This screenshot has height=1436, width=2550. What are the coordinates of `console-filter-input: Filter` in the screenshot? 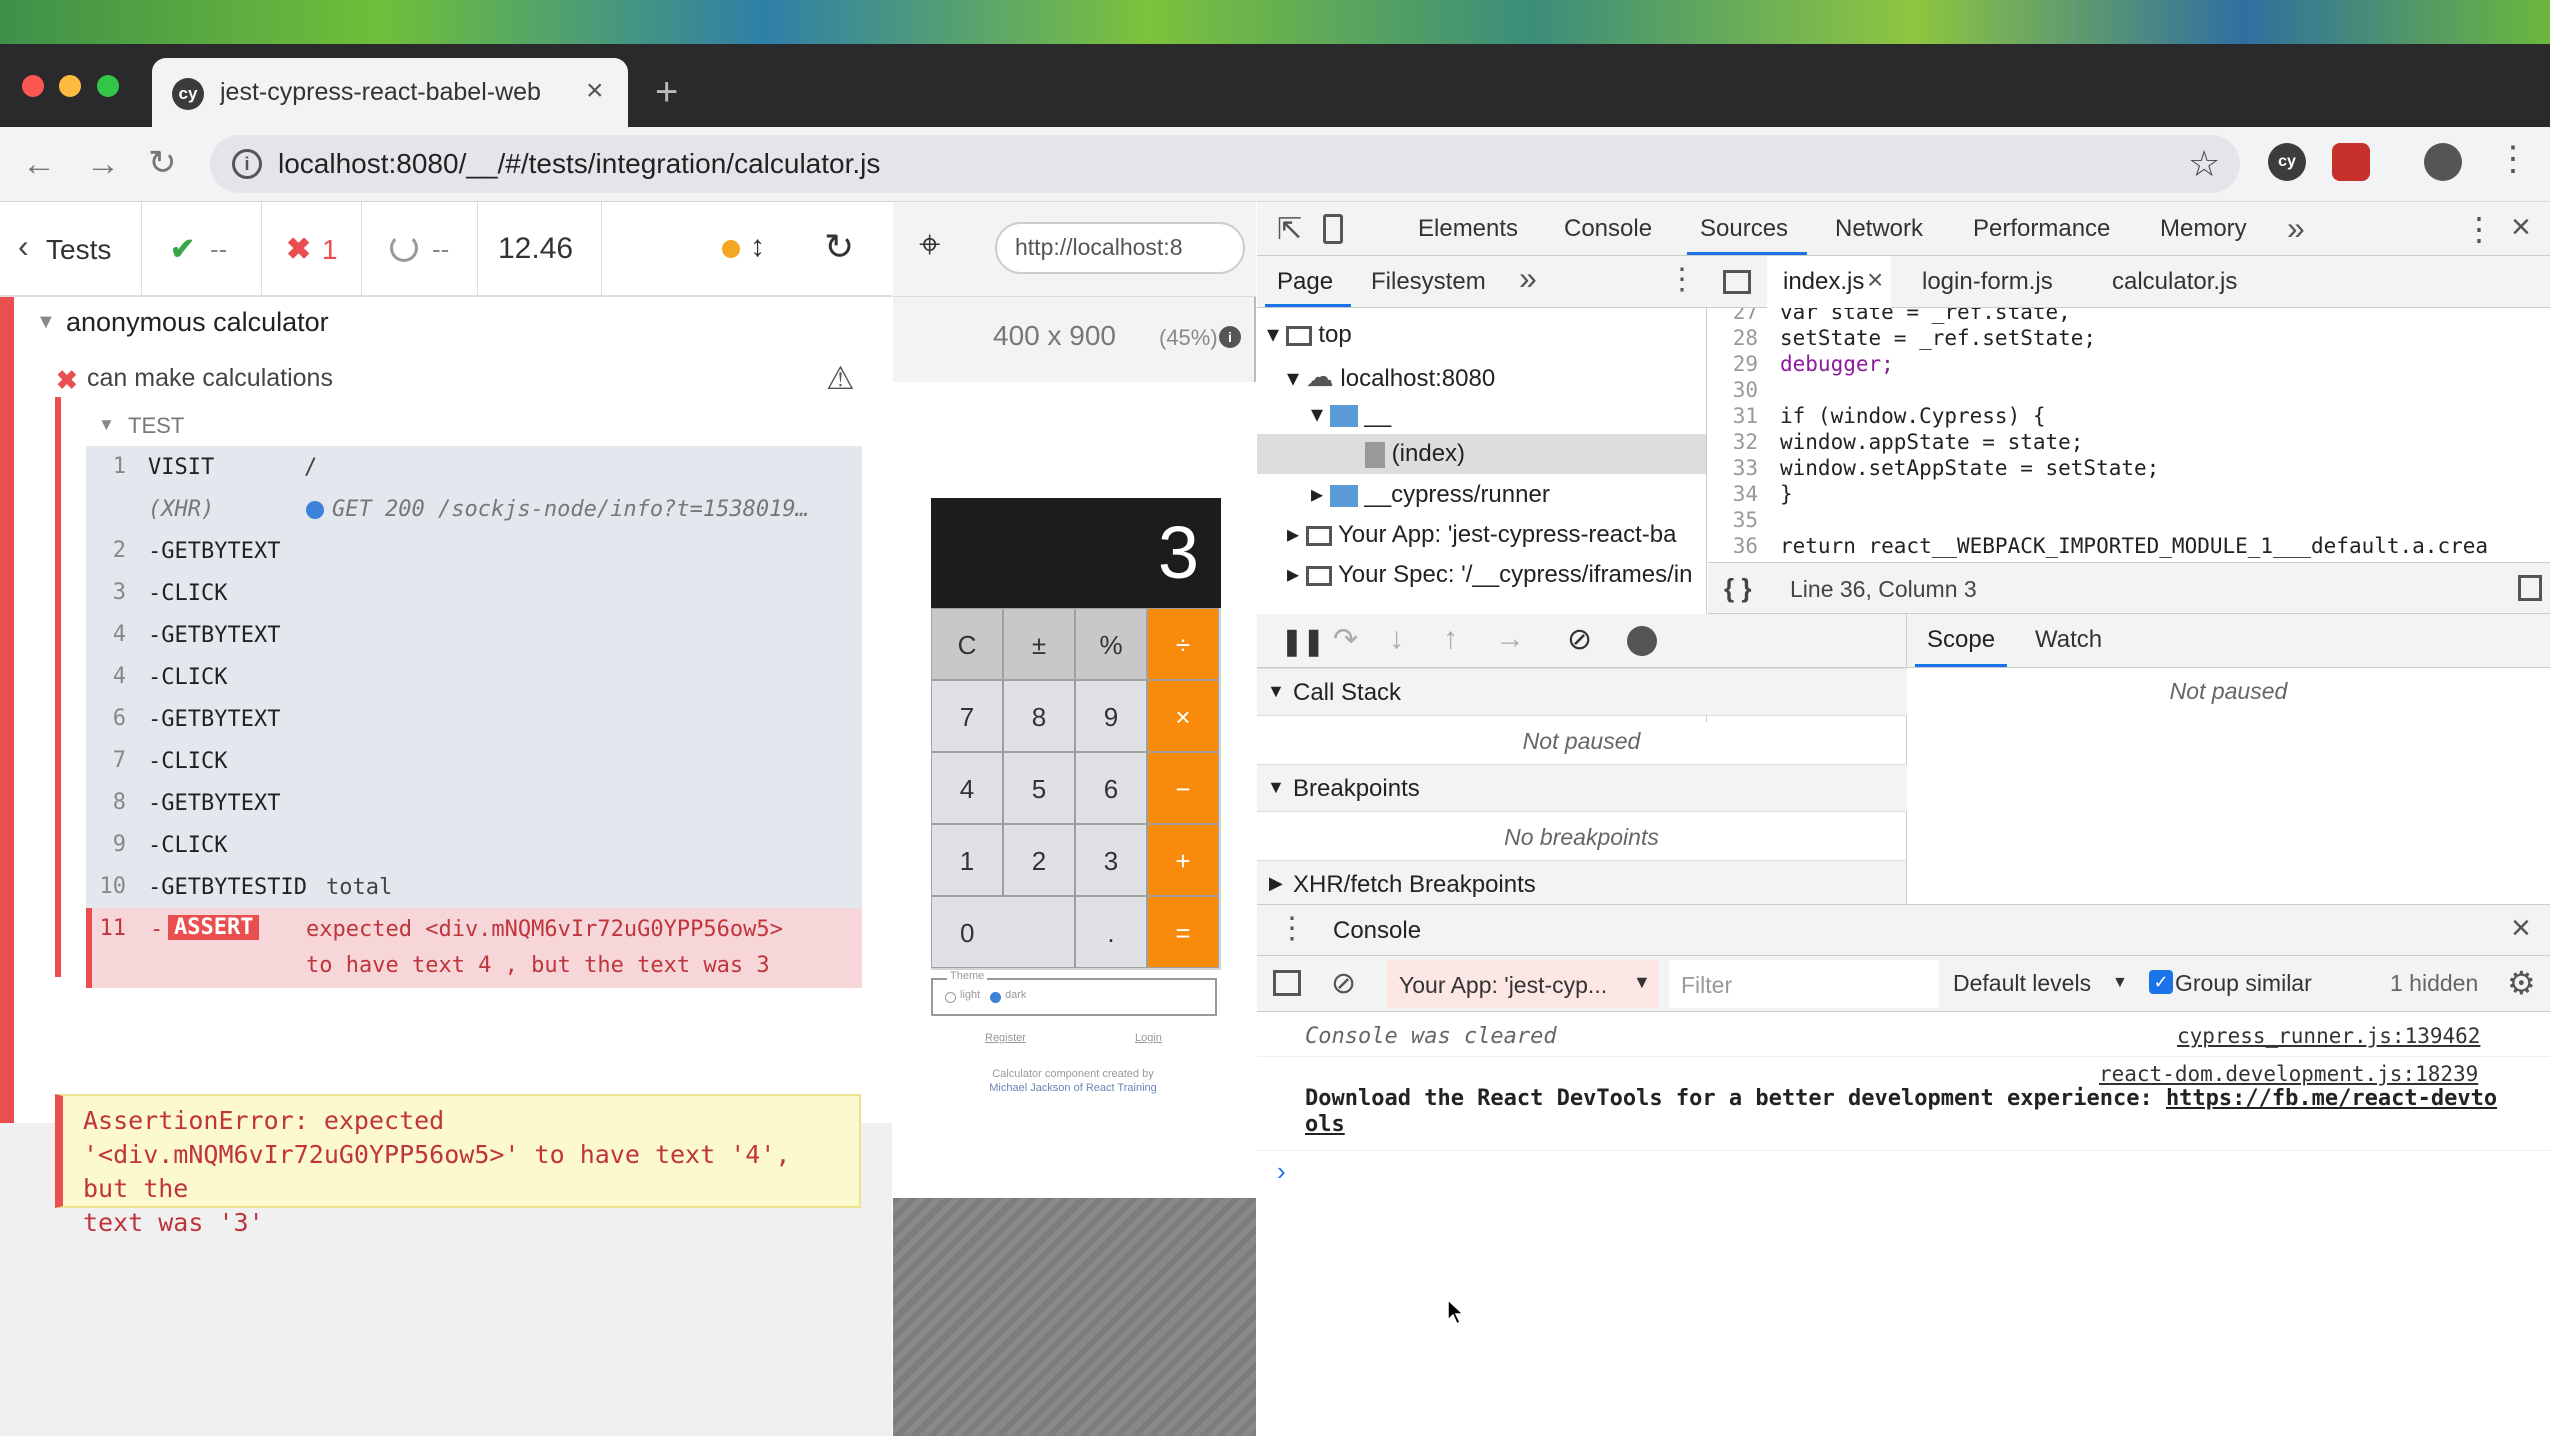 It's located at (1804, 984).